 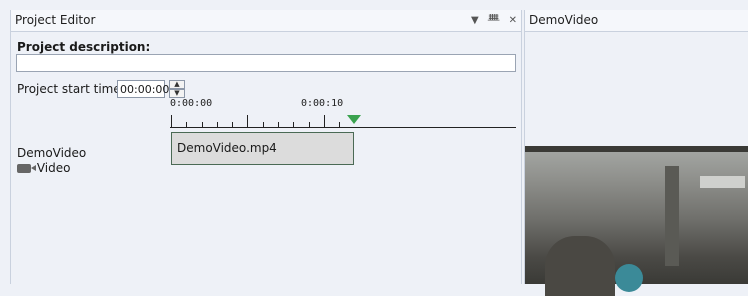 I want to click on project-description-label: Project description:, so click(x=84, y=47).